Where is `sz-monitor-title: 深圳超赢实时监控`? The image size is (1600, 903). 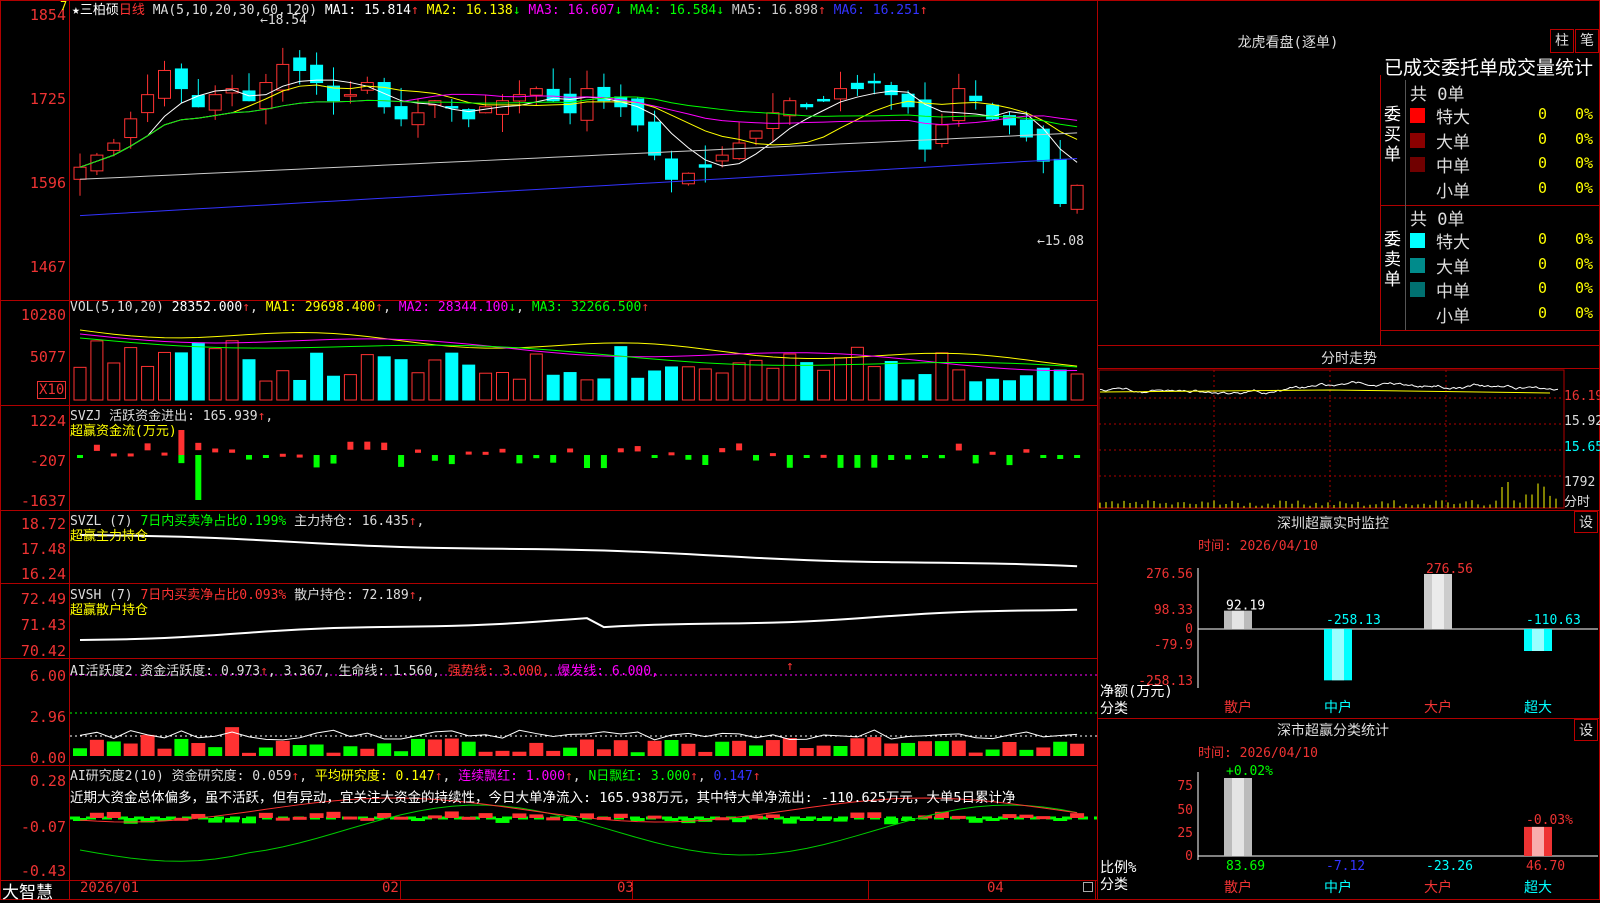
sz-monitor-title: 深圳超赢实时监控 is located at coordinates (1333, 524).